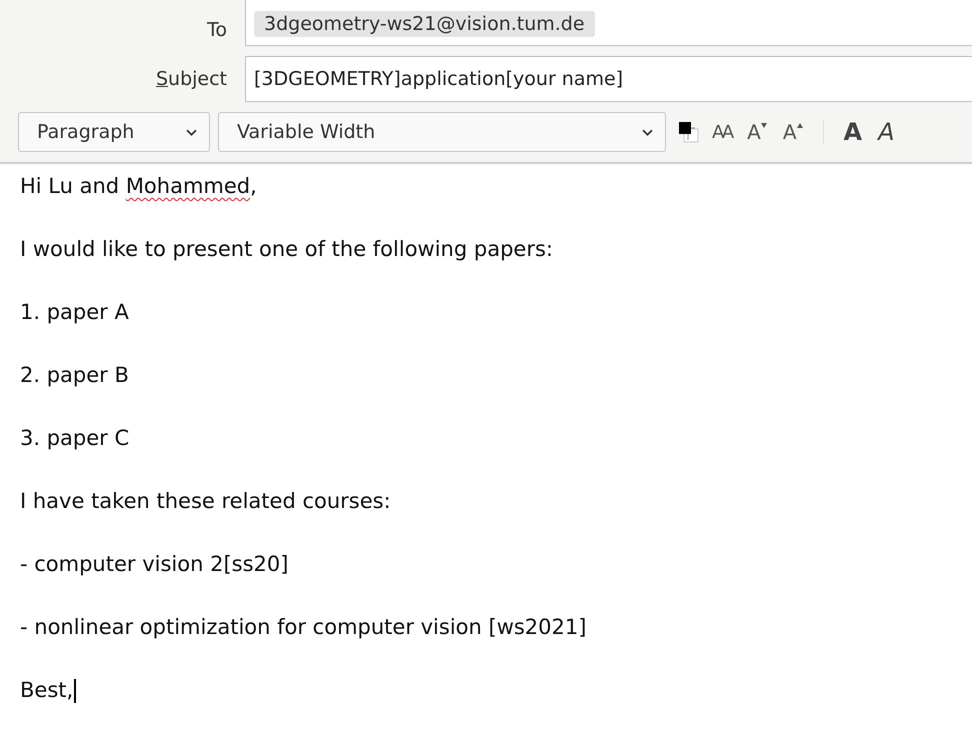 The image size is (972, 748). Describe the element at coordinates (799, 125) in the screenshot. I see `caret-up-icon` at that location.